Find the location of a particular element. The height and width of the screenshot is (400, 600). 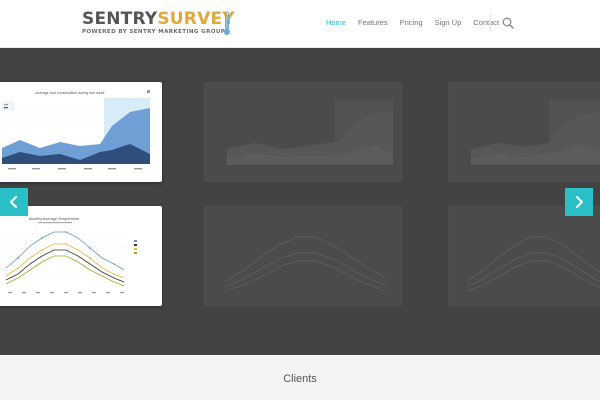

gallery-prev-button is located at coordinates (14, 202).